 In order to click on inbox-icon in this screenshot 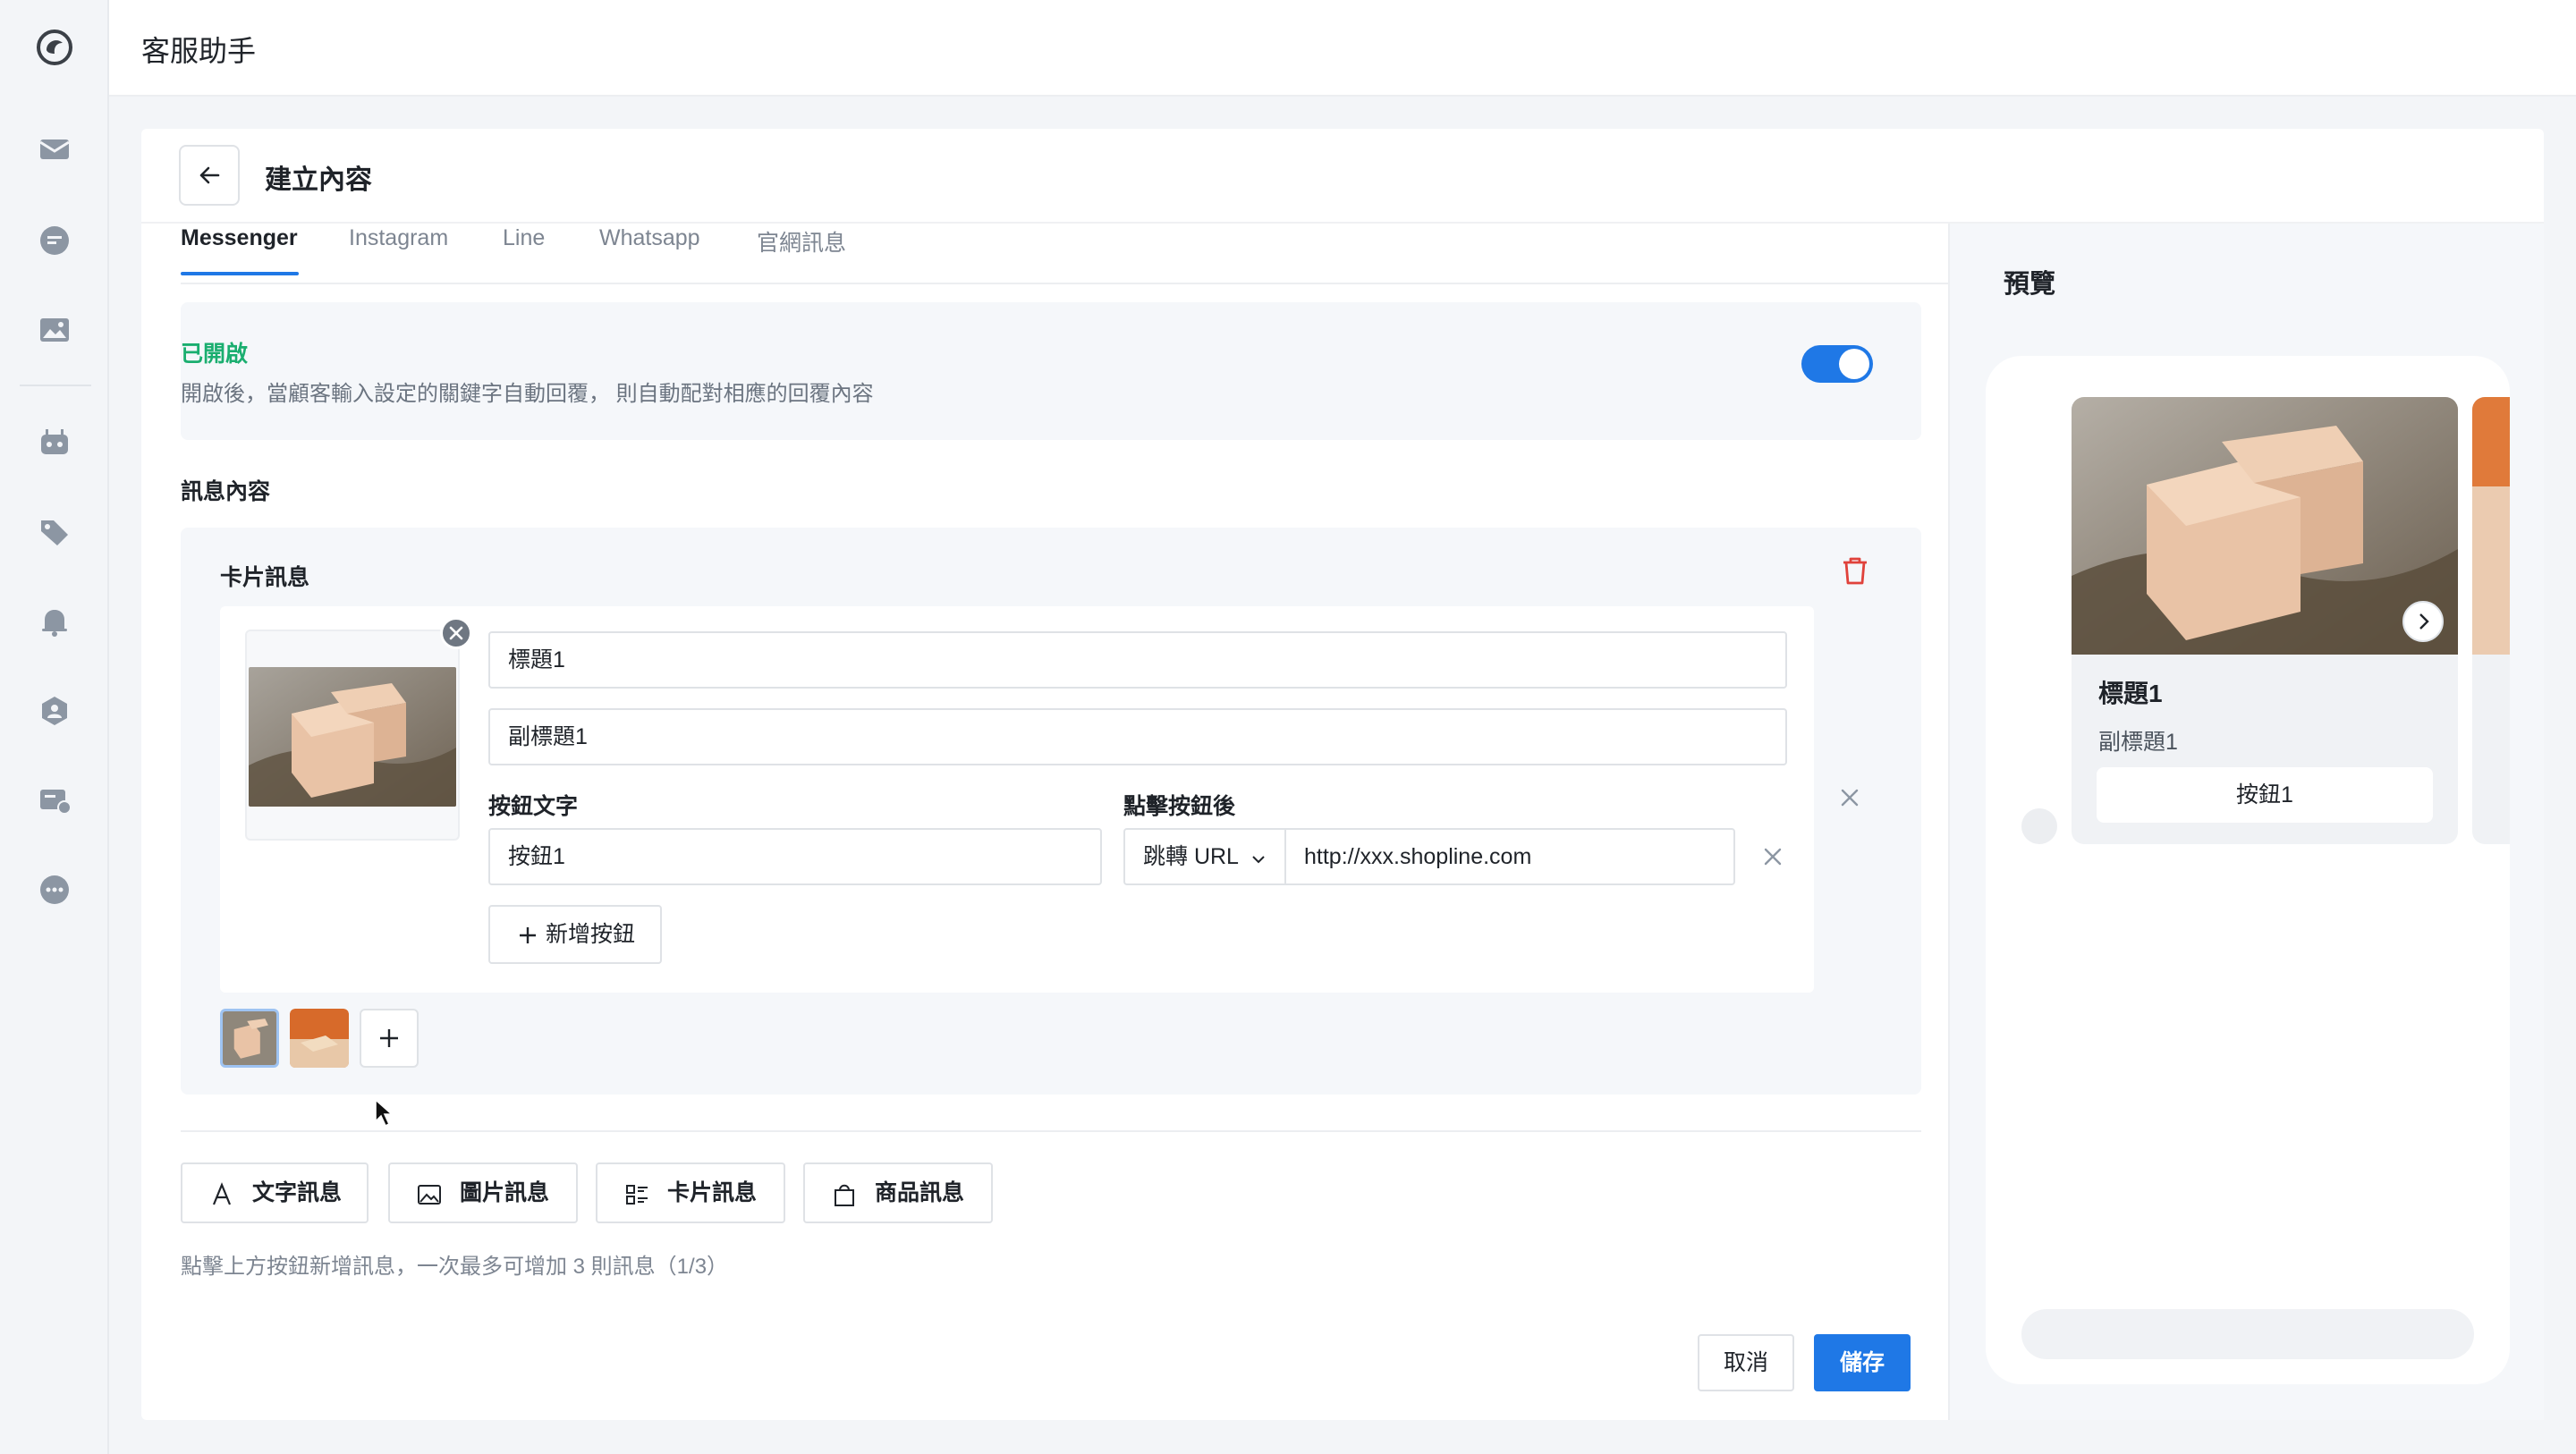, I will do `click(54, 149)`.